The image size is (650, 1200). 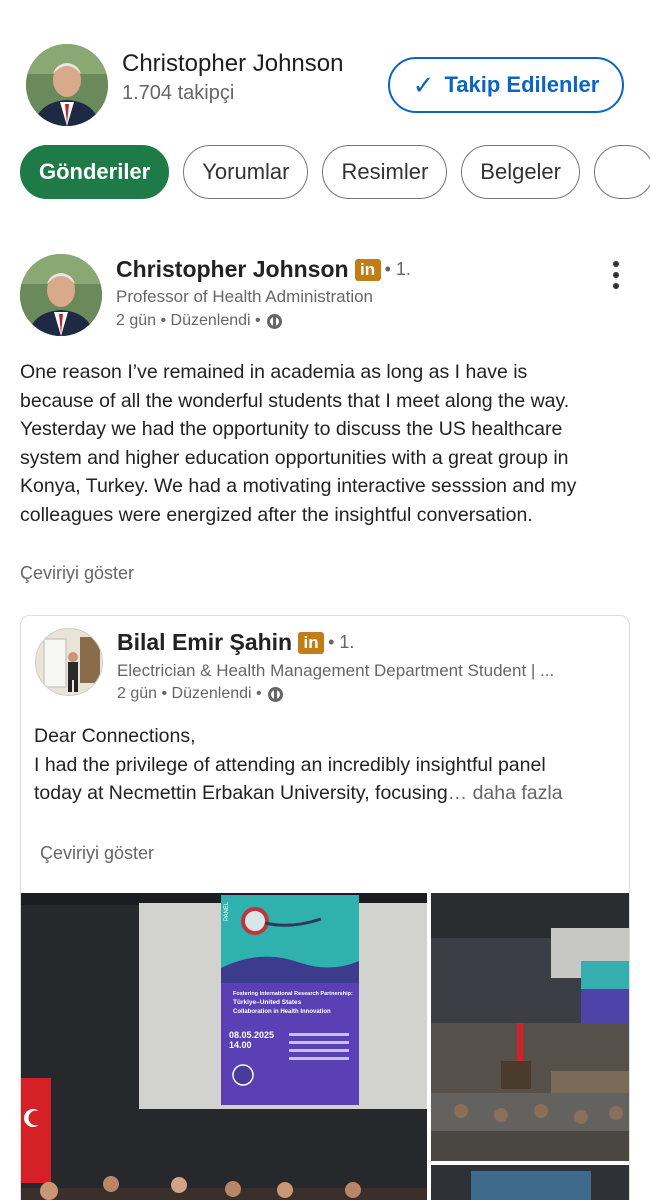 I want to click on profile-followers: 1.704 takipçi, so click(x=178, y=93).